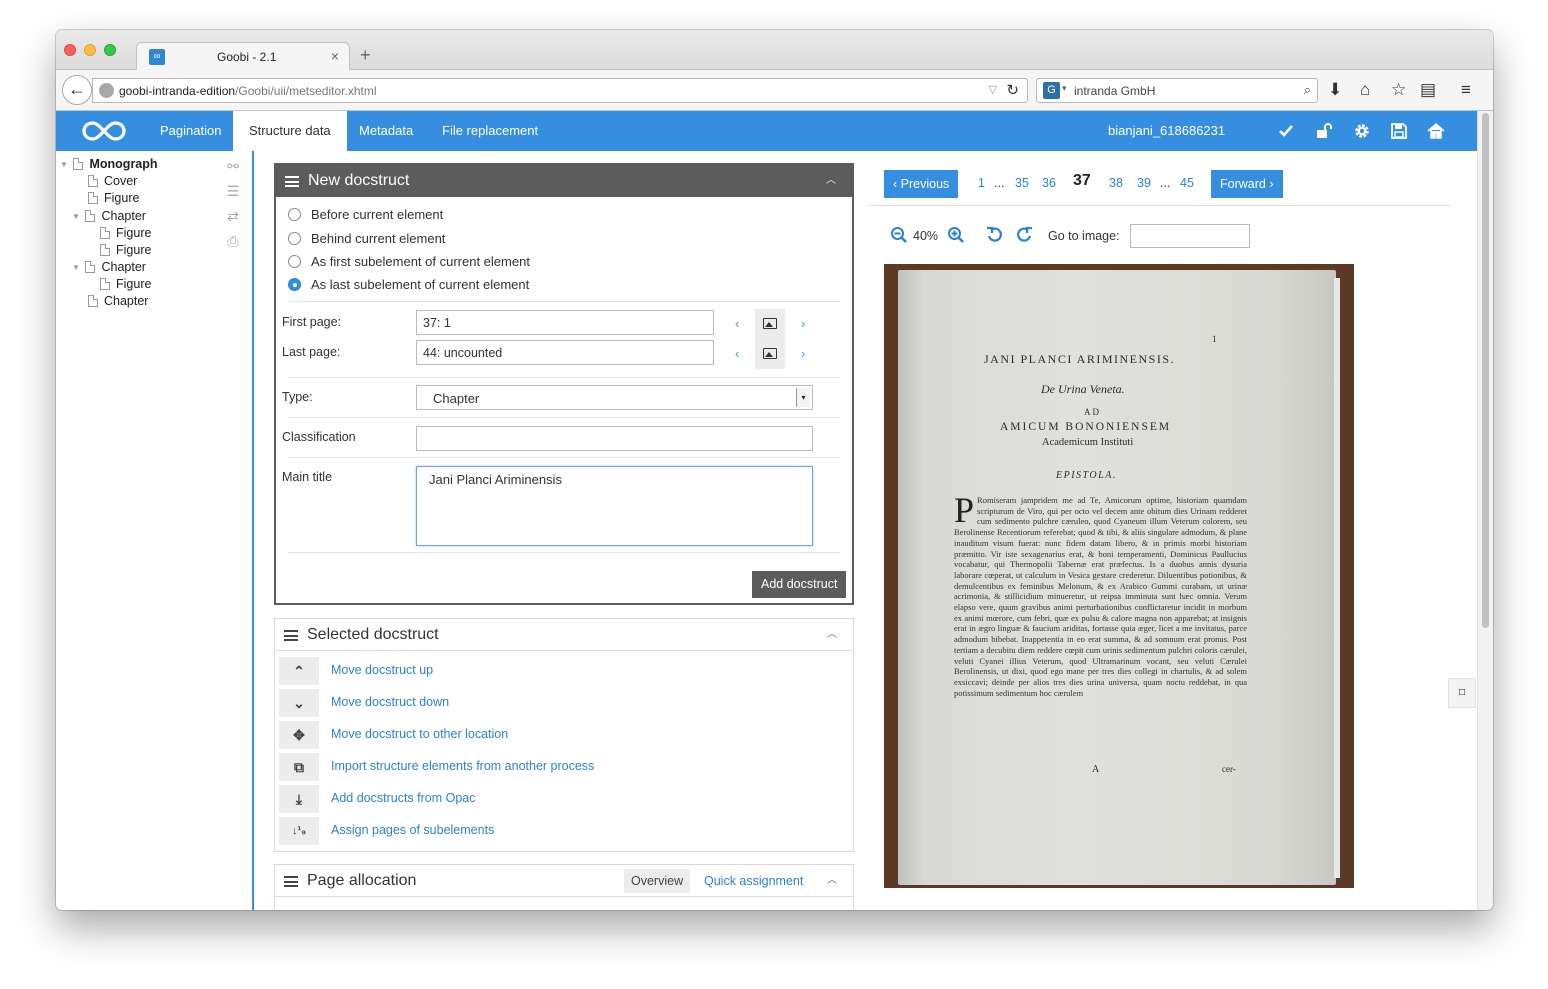  I want to click on page-link-36: 36, so click(1049, 183).